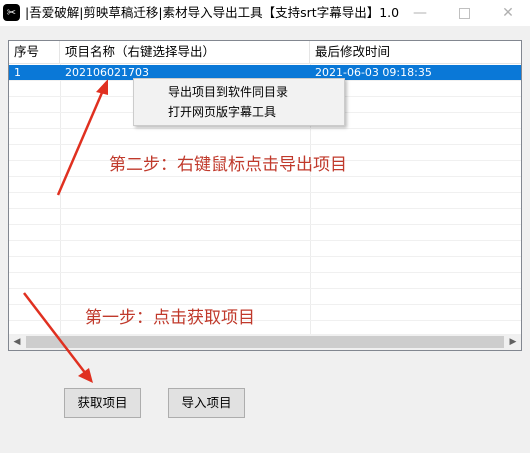  What do you see at coordinates (415, 52) in the screenshot?
I see `column-header-modified: 最后修改时间` at bounding box center [415, 52].